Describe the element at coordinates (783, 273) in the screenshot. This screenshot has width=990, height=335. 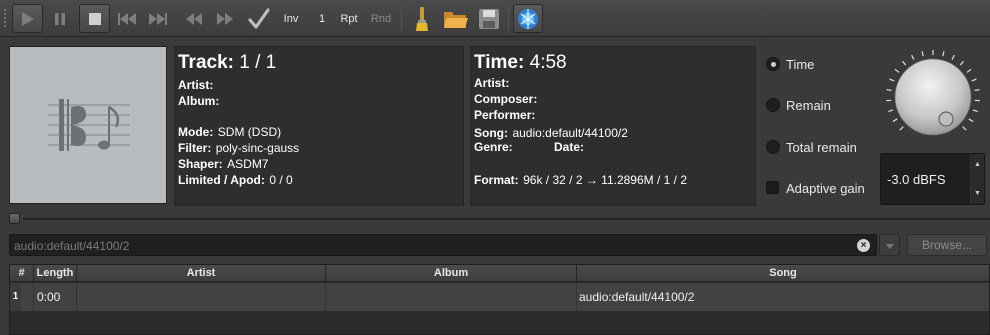
I see `column-header-song: Song` at that location.